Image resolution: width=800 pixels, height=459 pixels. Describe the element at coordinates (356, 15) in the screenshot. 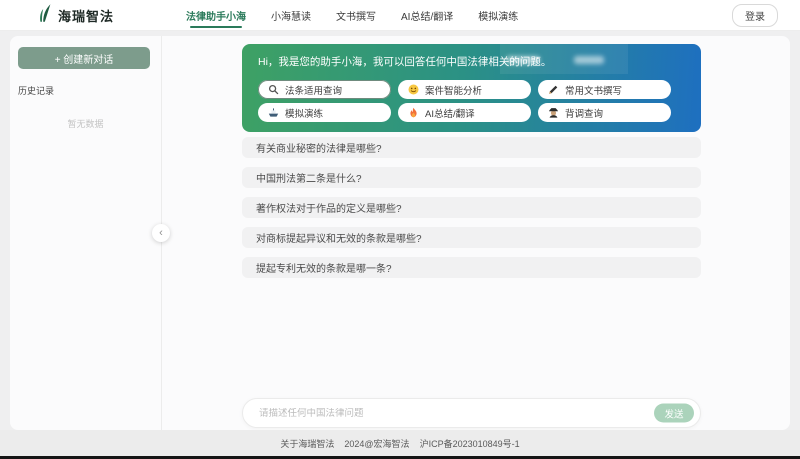

I see `nav-tab-document-writing: 文书撰写` at that location.